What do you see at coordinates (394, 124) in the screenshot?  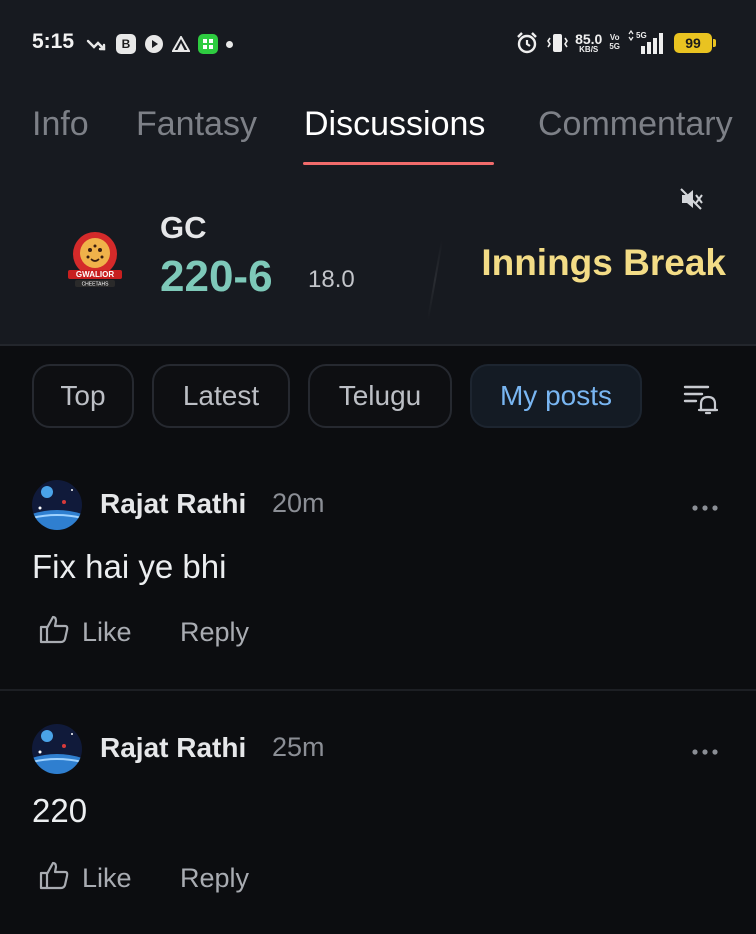 I see `tab-discussions: Discussions` at bounding box center [394, 124].